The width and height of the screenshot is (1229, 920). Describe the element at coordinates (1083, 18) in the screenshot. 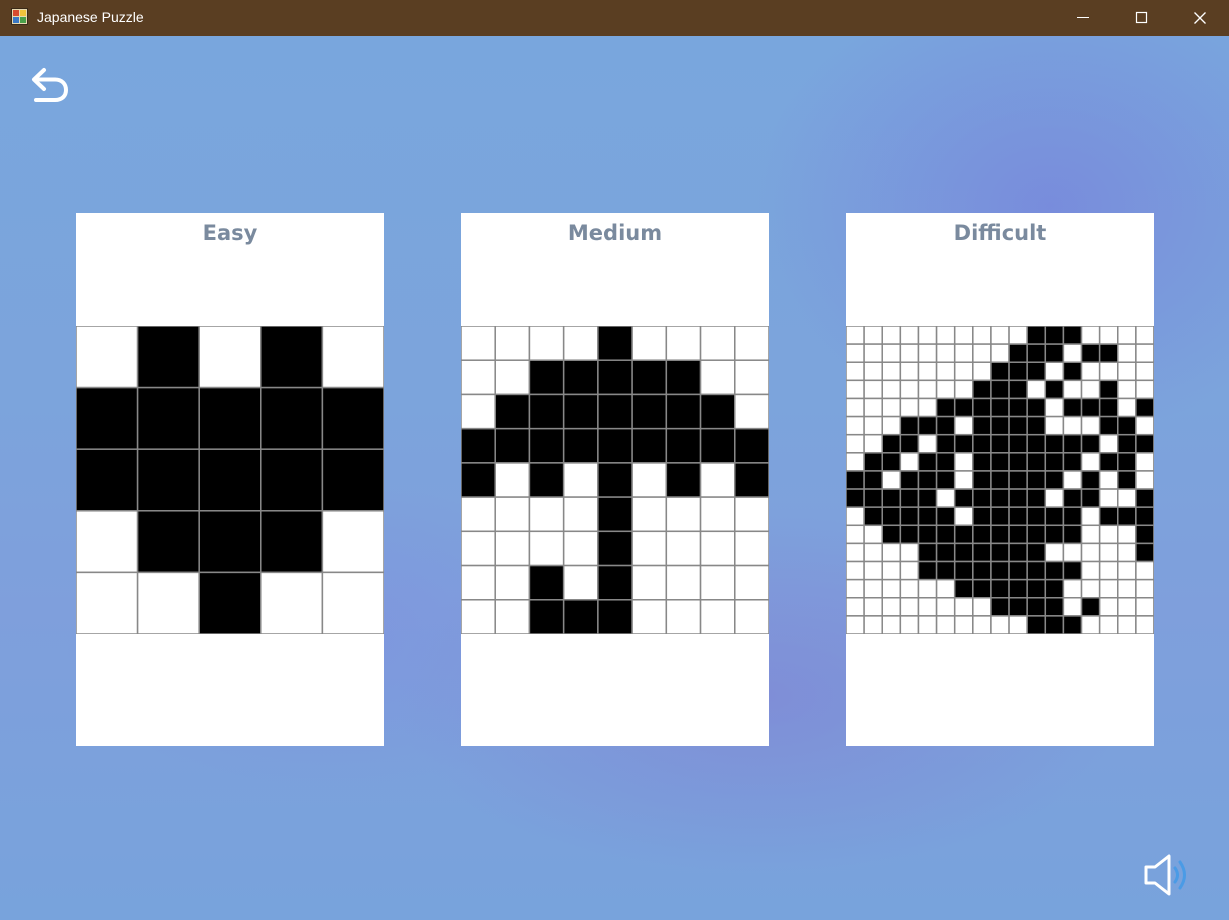

I see `minimize-button` at that location.